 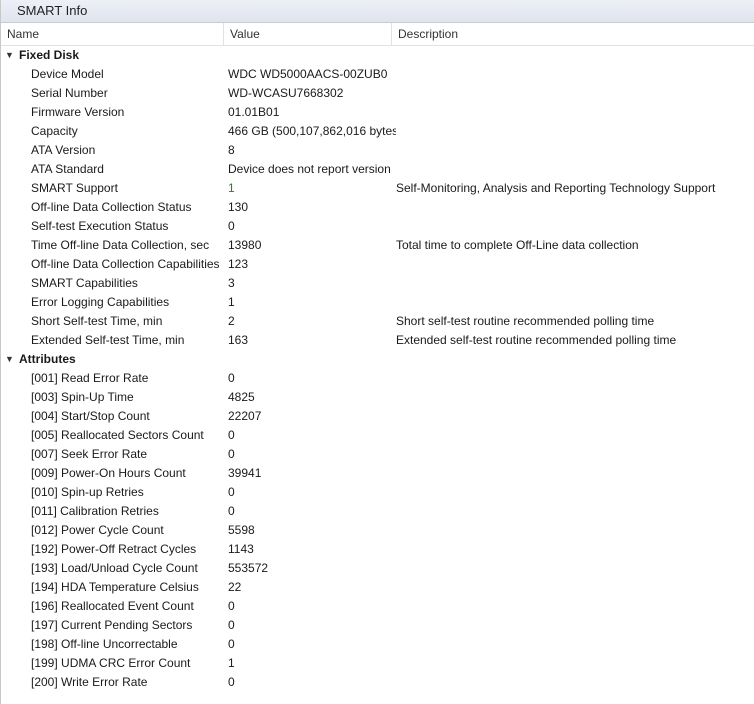 What do you see at coordinates (308, 34) in the screenshot?
I see `column-header-value: Value` at bounding box center [308, 34].